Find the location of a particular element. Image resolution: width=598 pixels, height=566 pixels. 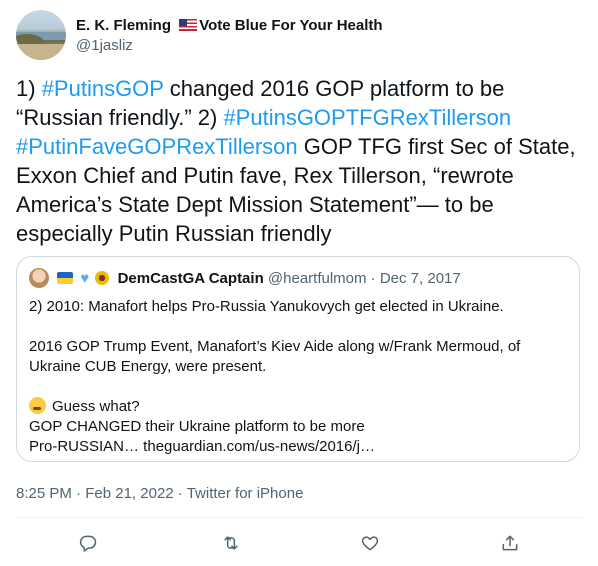

retweet-button is located at coordinates (231, 543).